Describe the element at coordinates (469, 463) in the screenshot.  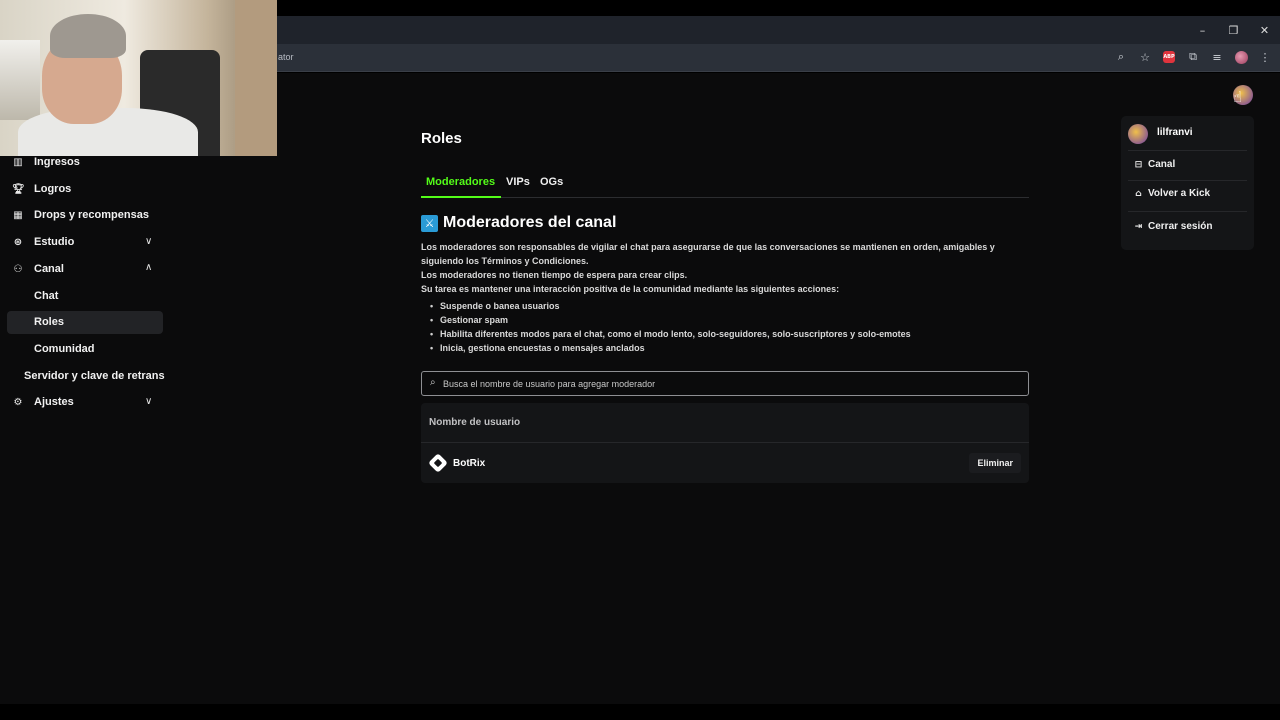
I see `moderator-username: BotRix` at that location.